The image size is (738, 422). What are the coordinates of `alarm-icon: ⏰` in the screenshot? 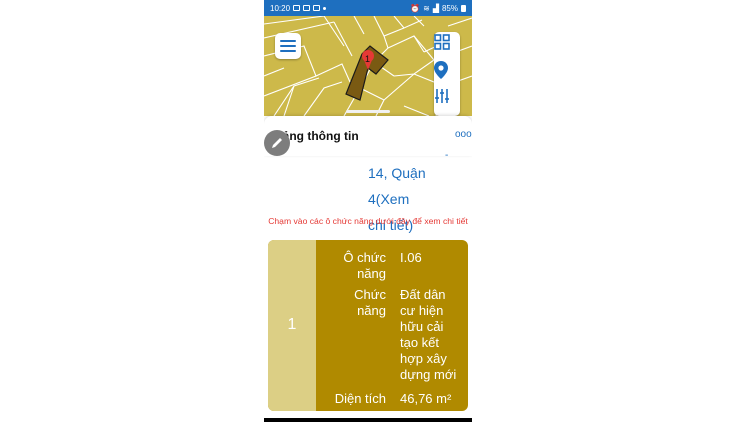 It's located at (415, 8).